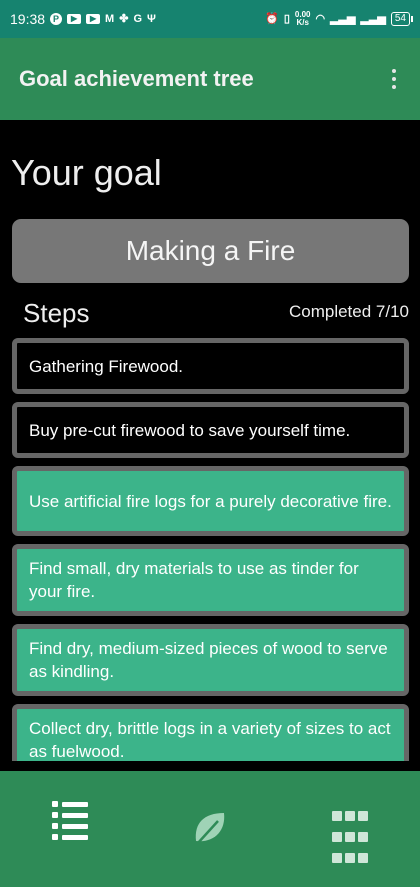  Describe the element at coordinates (28, 19) in the screenshot. I see `status-time: 19:38` at that location.